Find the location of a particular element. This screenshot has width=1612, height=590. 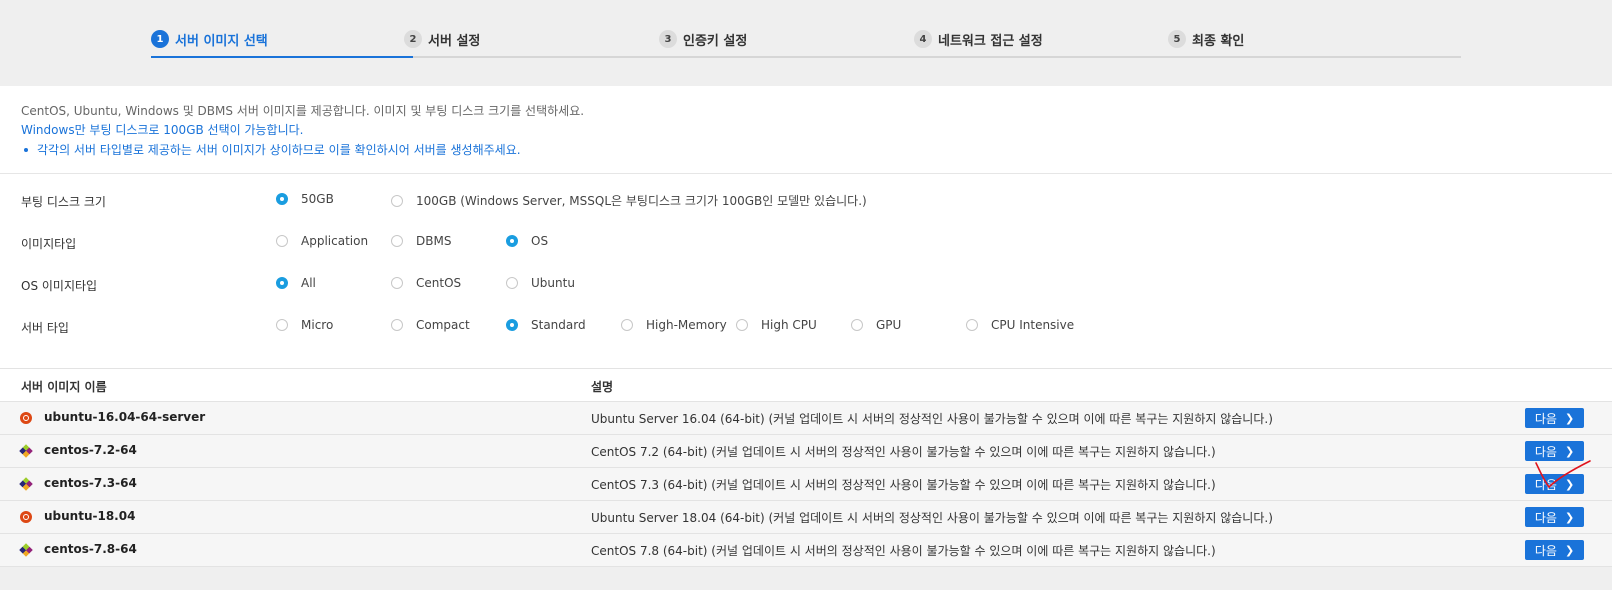

server-type-label: 서버 타입 is located at coordinates (45, 328).